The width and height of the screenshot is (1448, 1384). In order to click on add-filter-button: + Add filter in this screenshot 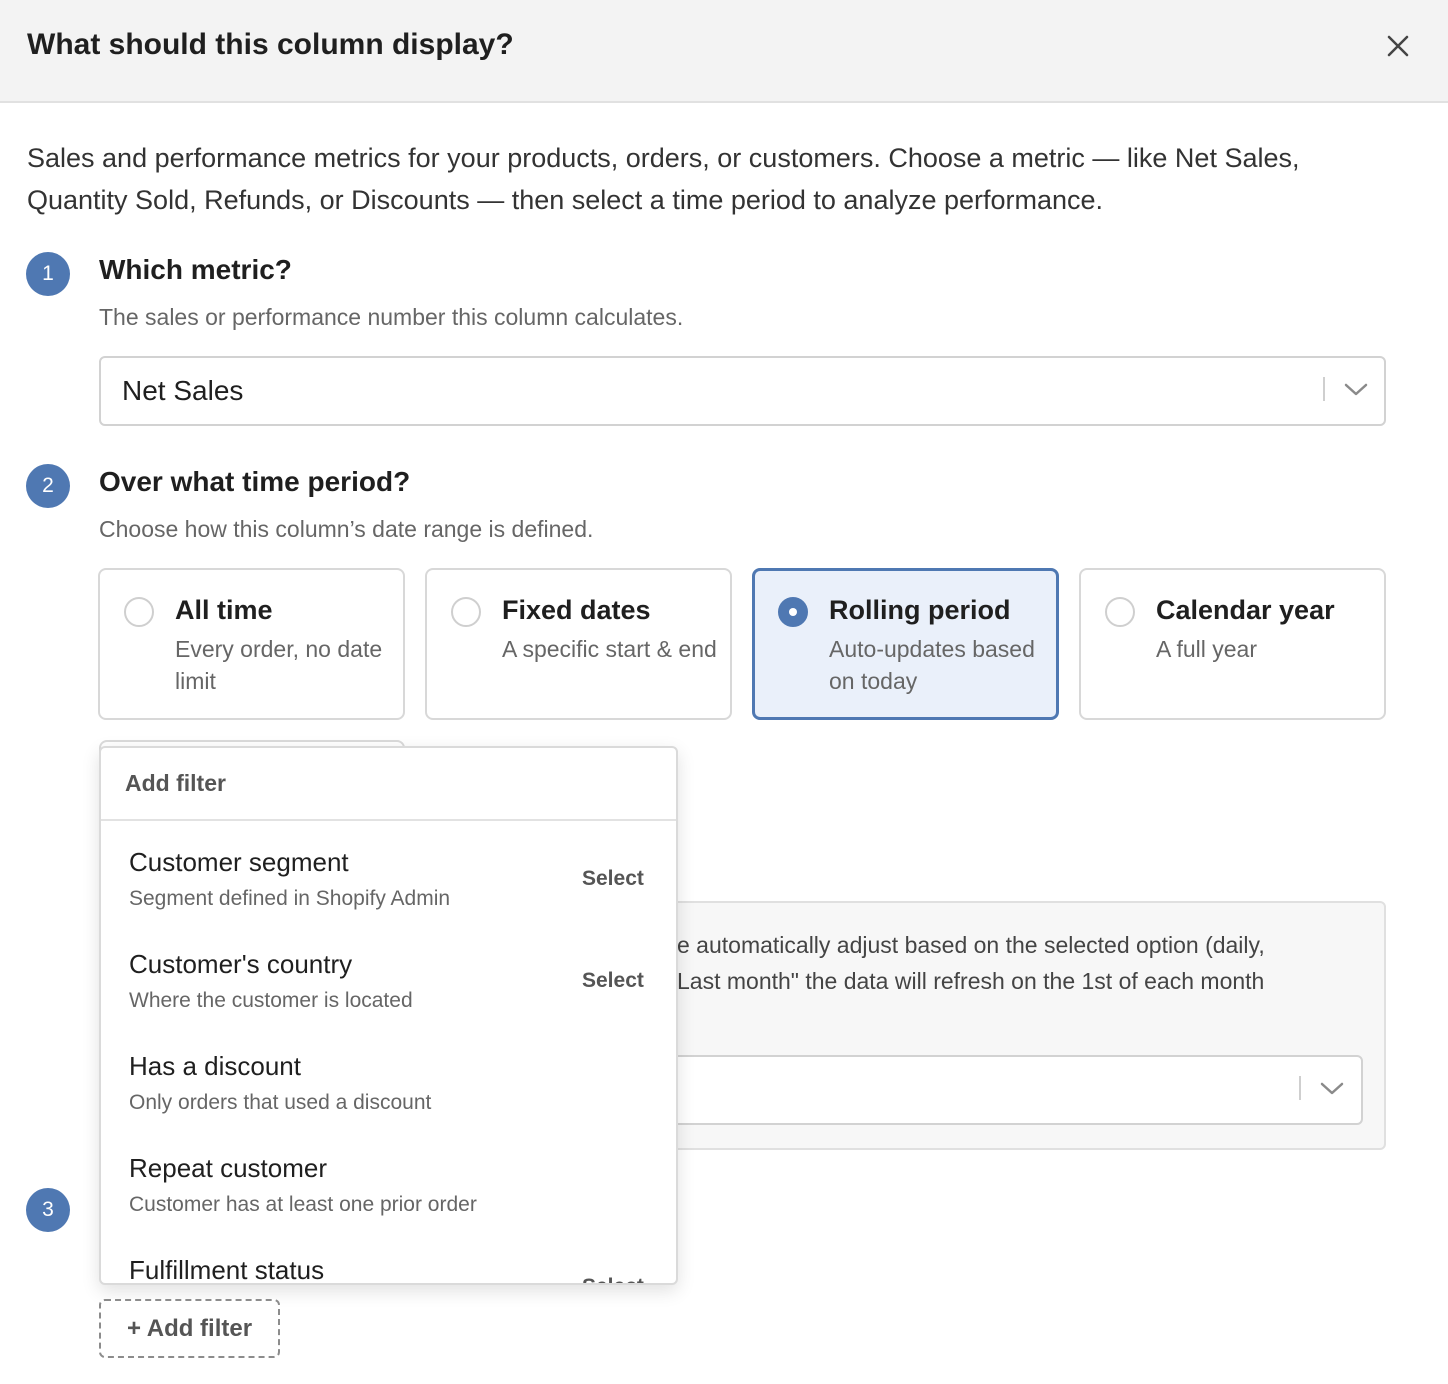, I will do `click(189, 1328)`.